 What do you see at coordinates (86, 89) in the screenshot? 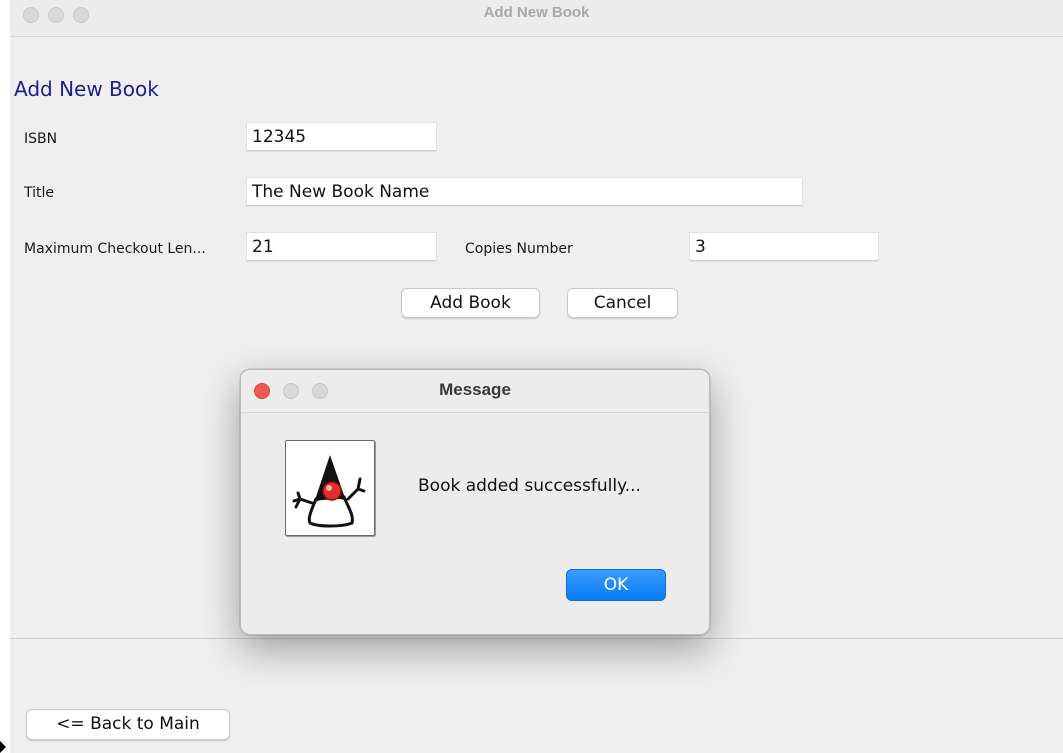
I see `form-heading: Add New Book` at bounding box center [86, 89].